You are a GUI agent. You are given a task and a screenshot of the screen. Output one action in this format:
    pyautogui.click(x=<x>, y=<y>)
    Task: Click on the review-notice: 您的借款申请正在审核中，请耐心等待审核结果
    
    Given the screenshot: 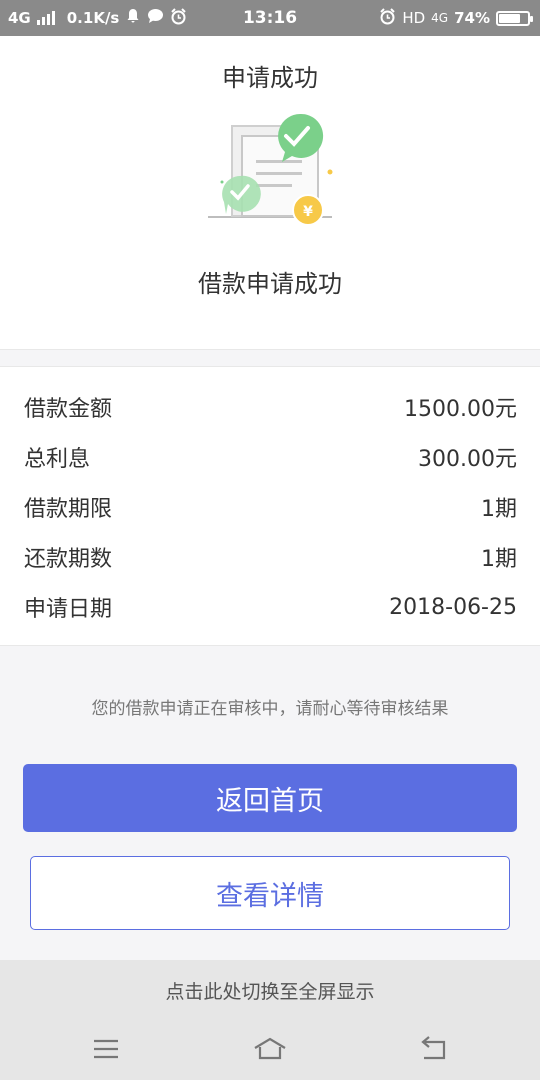 What is the action you would take?
    pyautogui.click(x=270, y=709)
    